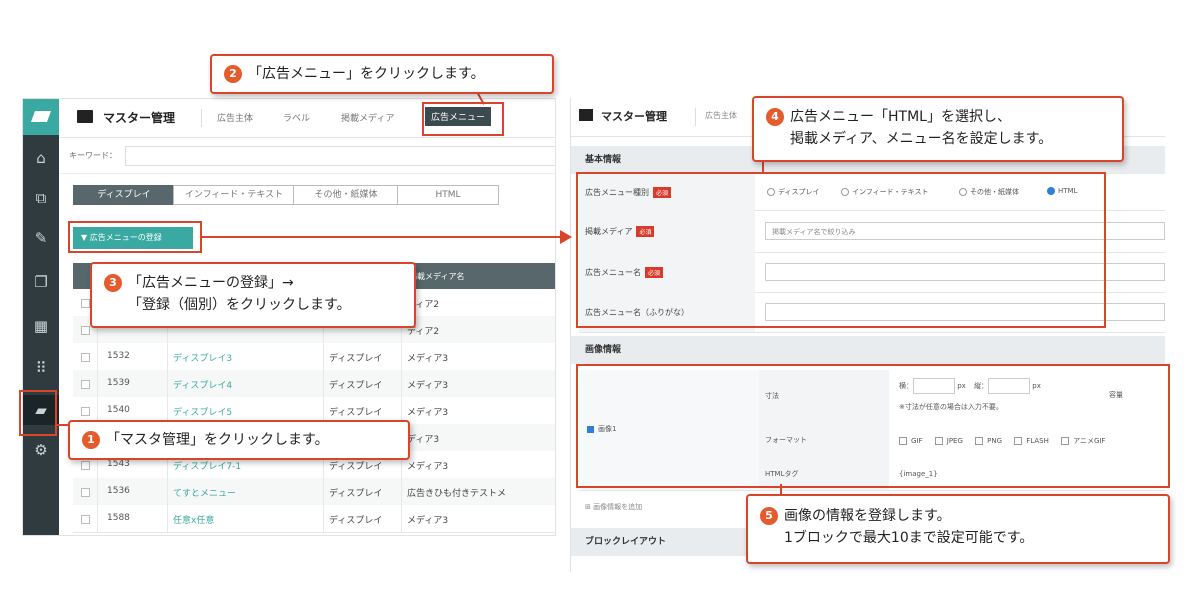 The height and width of the screenshot is (605, 1200). I want to click on highlight-basic-fields, so click(841, 250).